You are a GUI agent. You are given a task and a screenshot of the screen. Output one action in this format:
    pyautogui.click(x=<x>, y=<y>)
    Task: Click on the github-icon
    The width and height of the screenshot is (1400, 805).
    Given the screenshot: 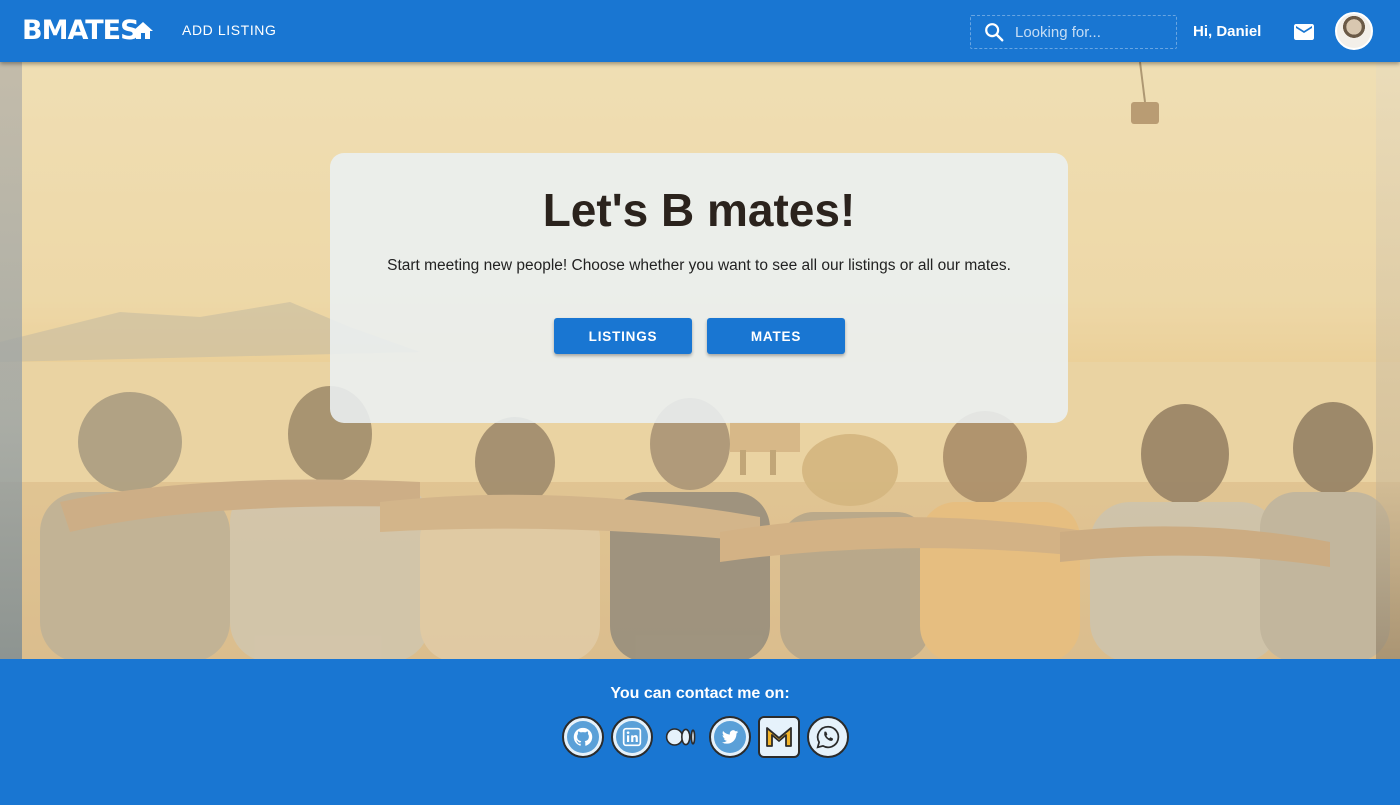 What is the action you would take?
    pyautogui.click(x=583, y=736)
    